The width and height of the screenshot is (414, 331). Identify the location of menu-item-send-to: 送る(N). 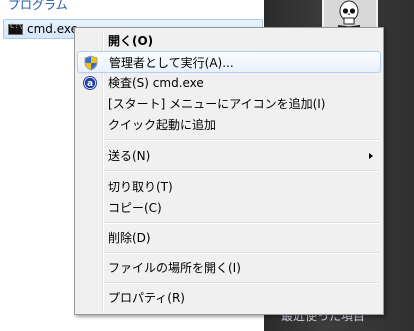
(229, 156).